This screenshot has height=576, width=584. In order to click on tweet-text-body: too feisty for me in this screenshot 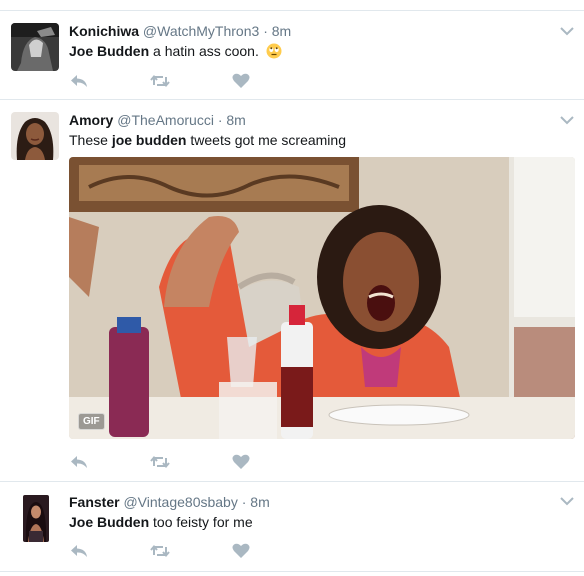, I will do `click(201, 522)`.